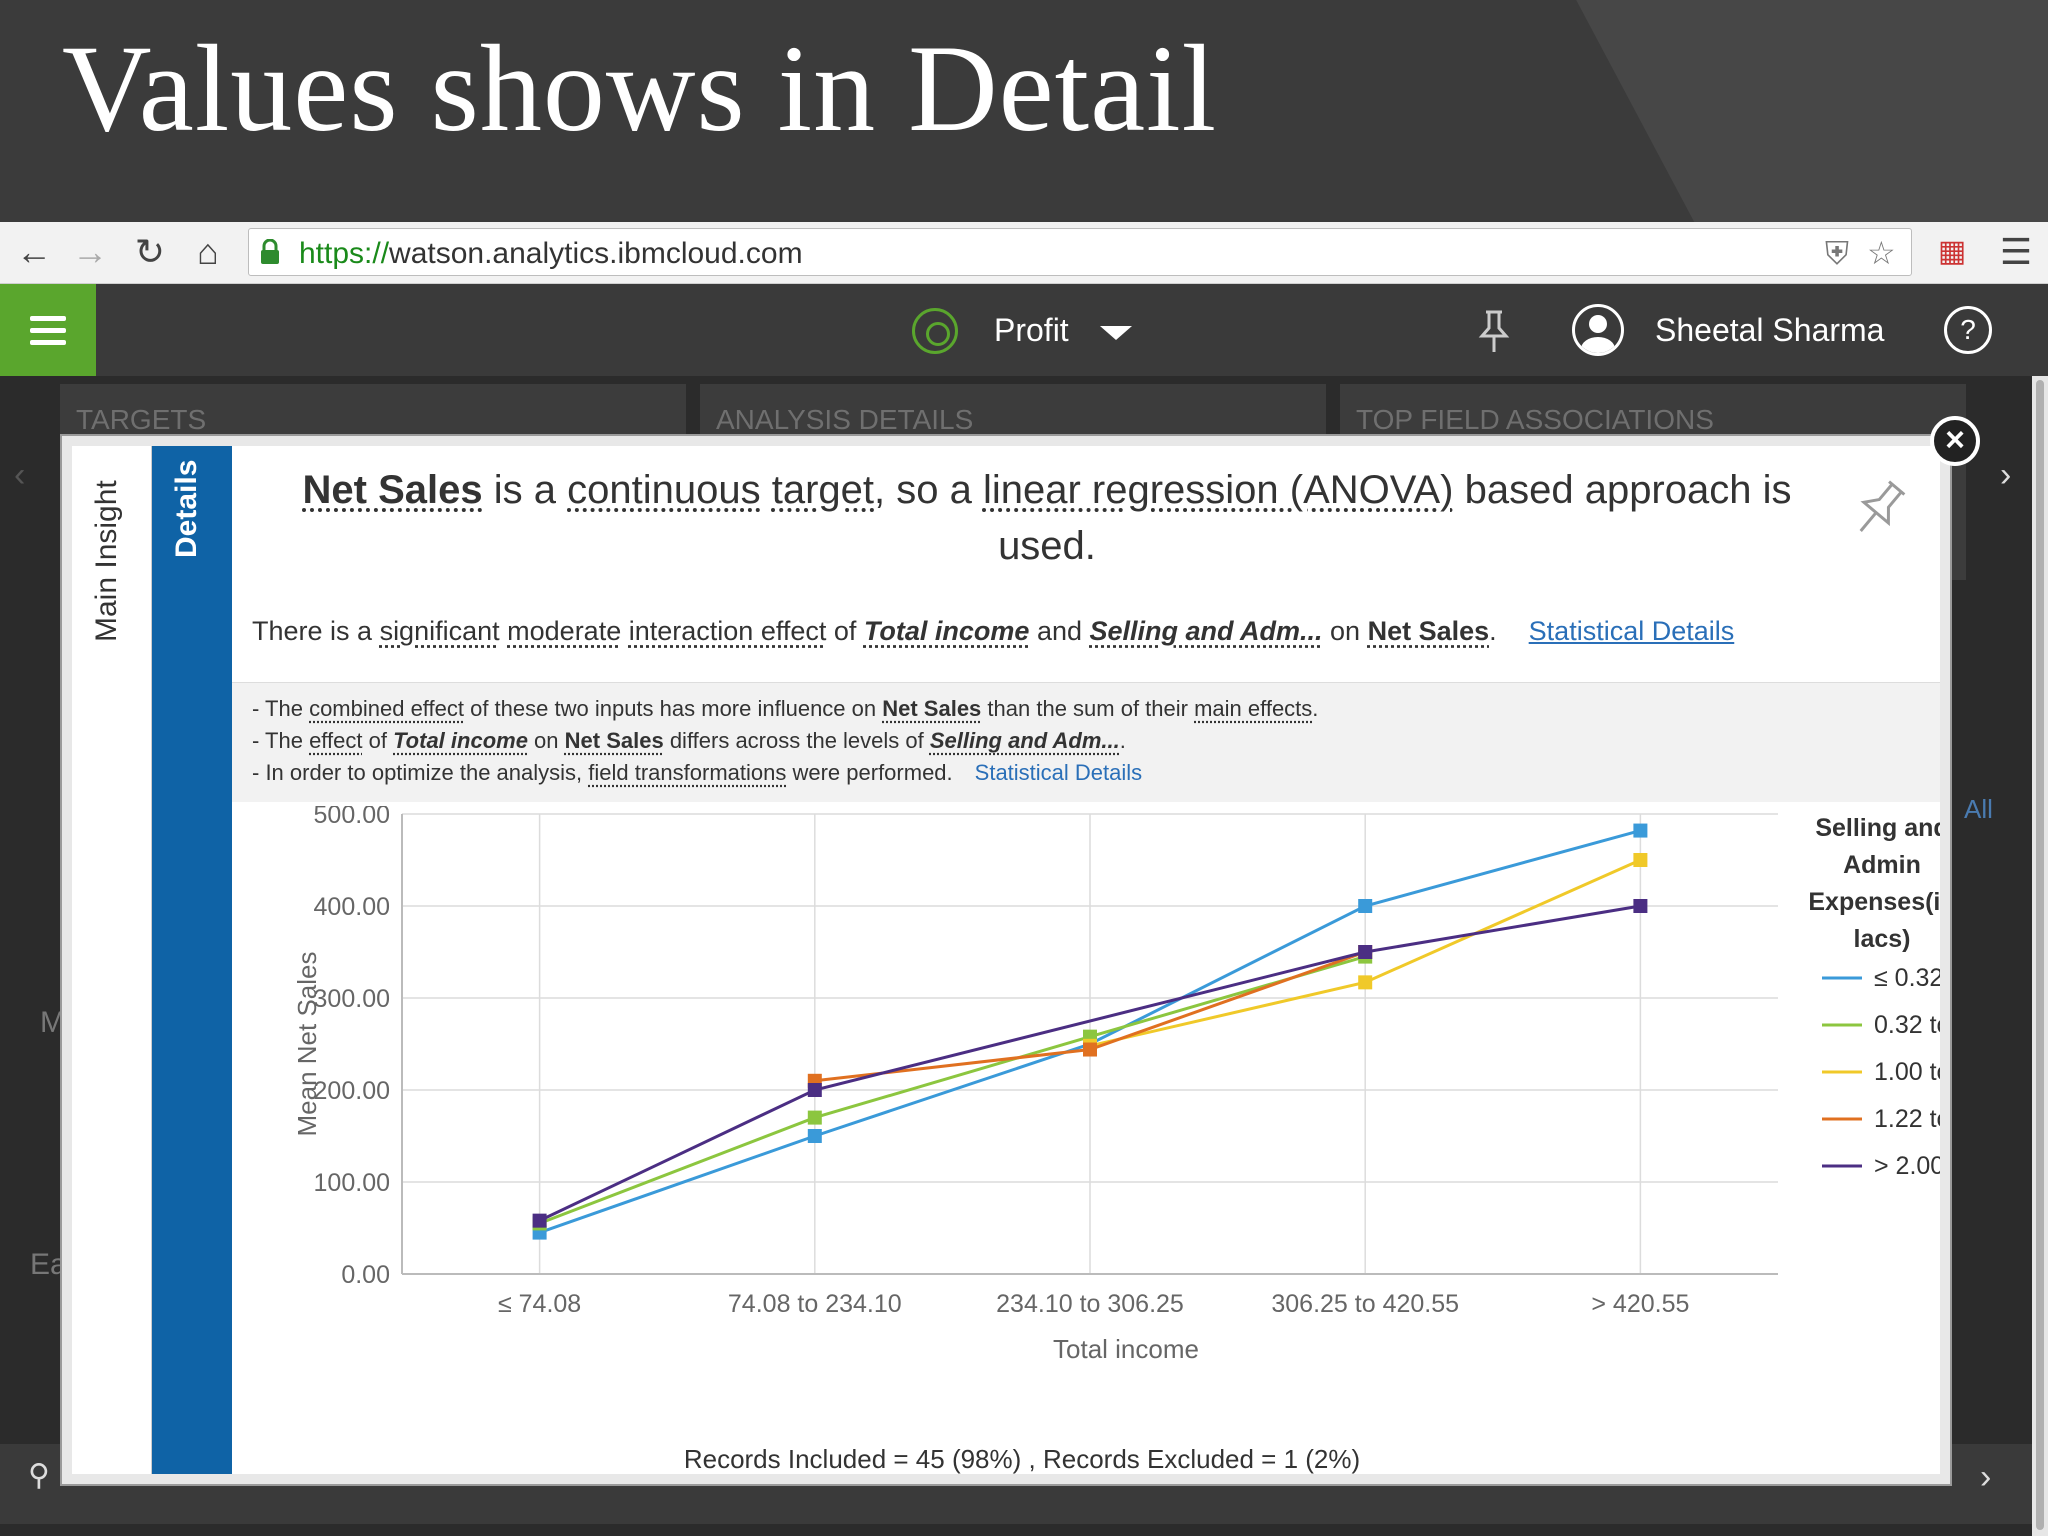 The width and height of the screenshot is (2048, 1536). I want to click on forward-icon: →, so click(90, 252).